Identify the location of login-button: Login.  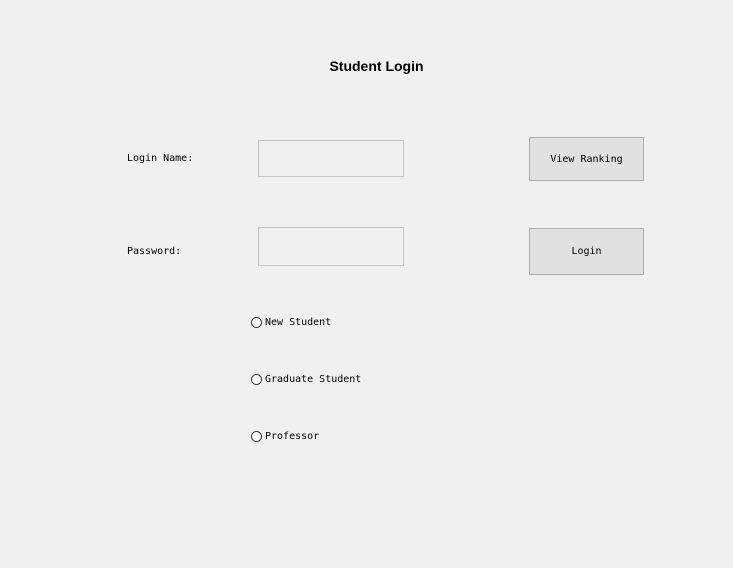
(586, 251).